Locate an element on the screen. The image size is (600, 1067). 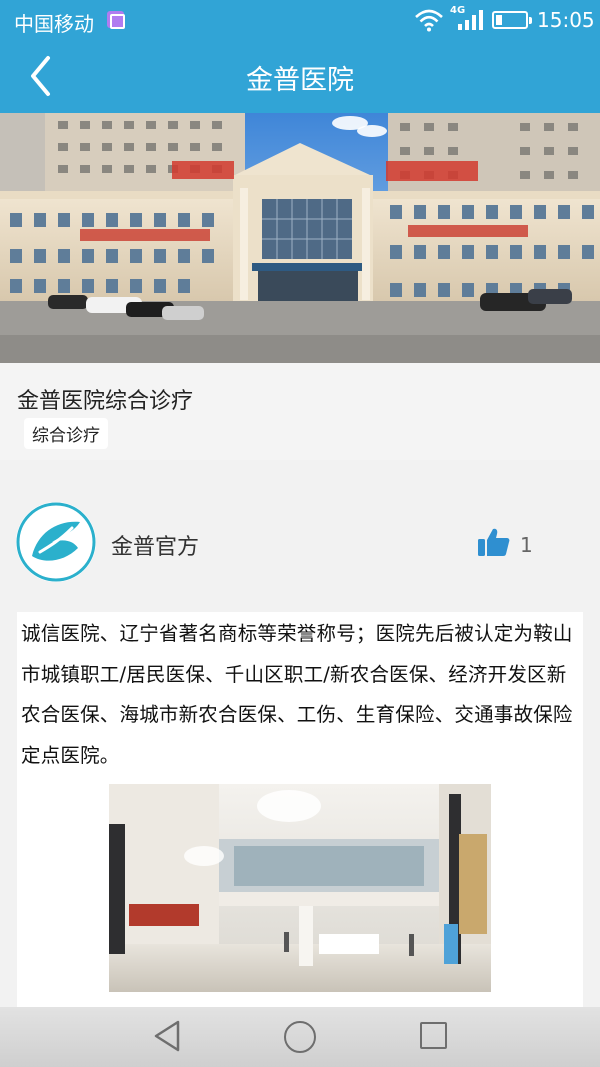
hospital-lobby-image is located at coordinates (300, 888).